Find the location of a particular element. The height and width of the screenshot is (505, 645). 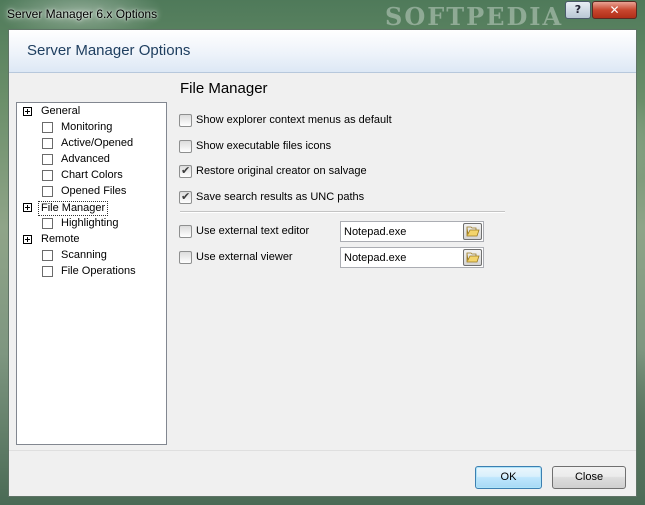

viewer-path-field is located at coordinates (412, 257).